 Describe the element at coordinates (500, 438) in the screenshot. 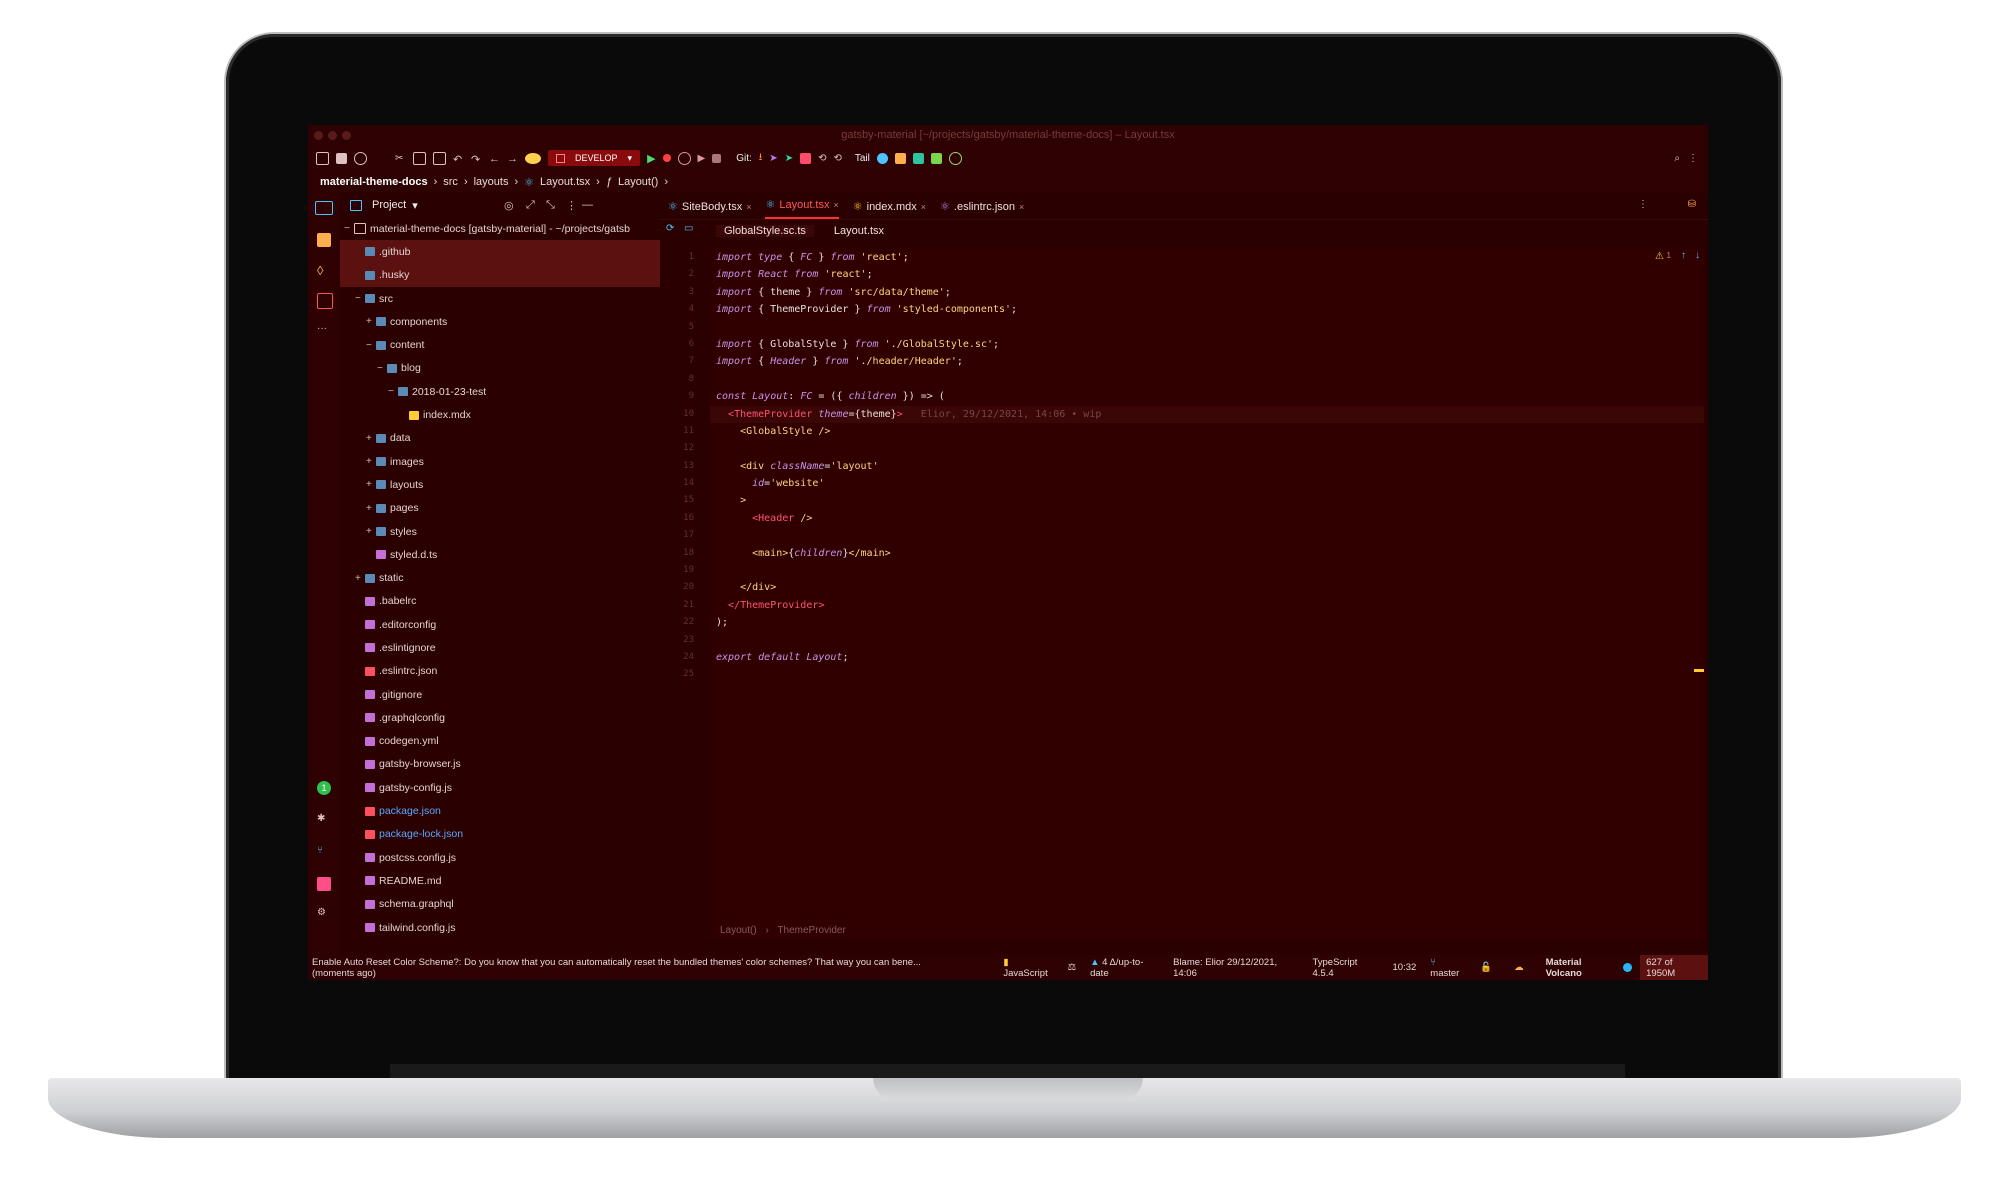

I see `tree-item: + data` at that location.